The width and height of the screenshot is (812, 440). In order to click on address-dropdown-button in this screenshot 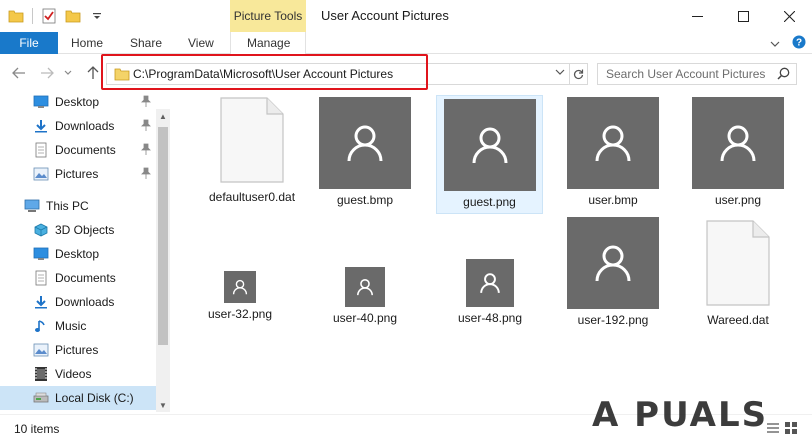, I will do `click(560, 73)`.